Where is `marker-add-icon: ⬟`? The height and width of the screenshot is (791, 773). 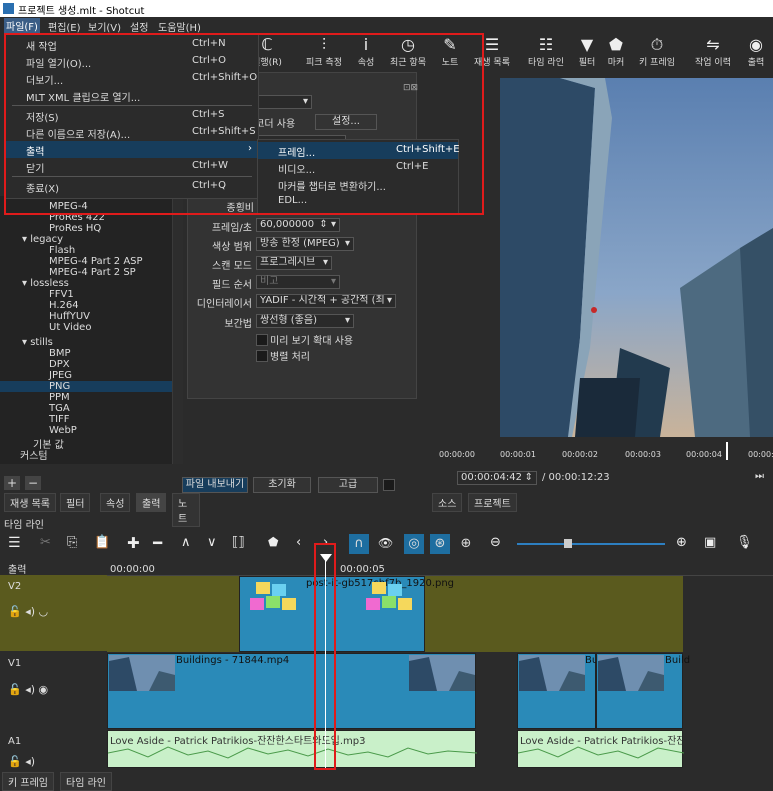
marker-add-icon: ⬟ is located at coordinates (273, 542).